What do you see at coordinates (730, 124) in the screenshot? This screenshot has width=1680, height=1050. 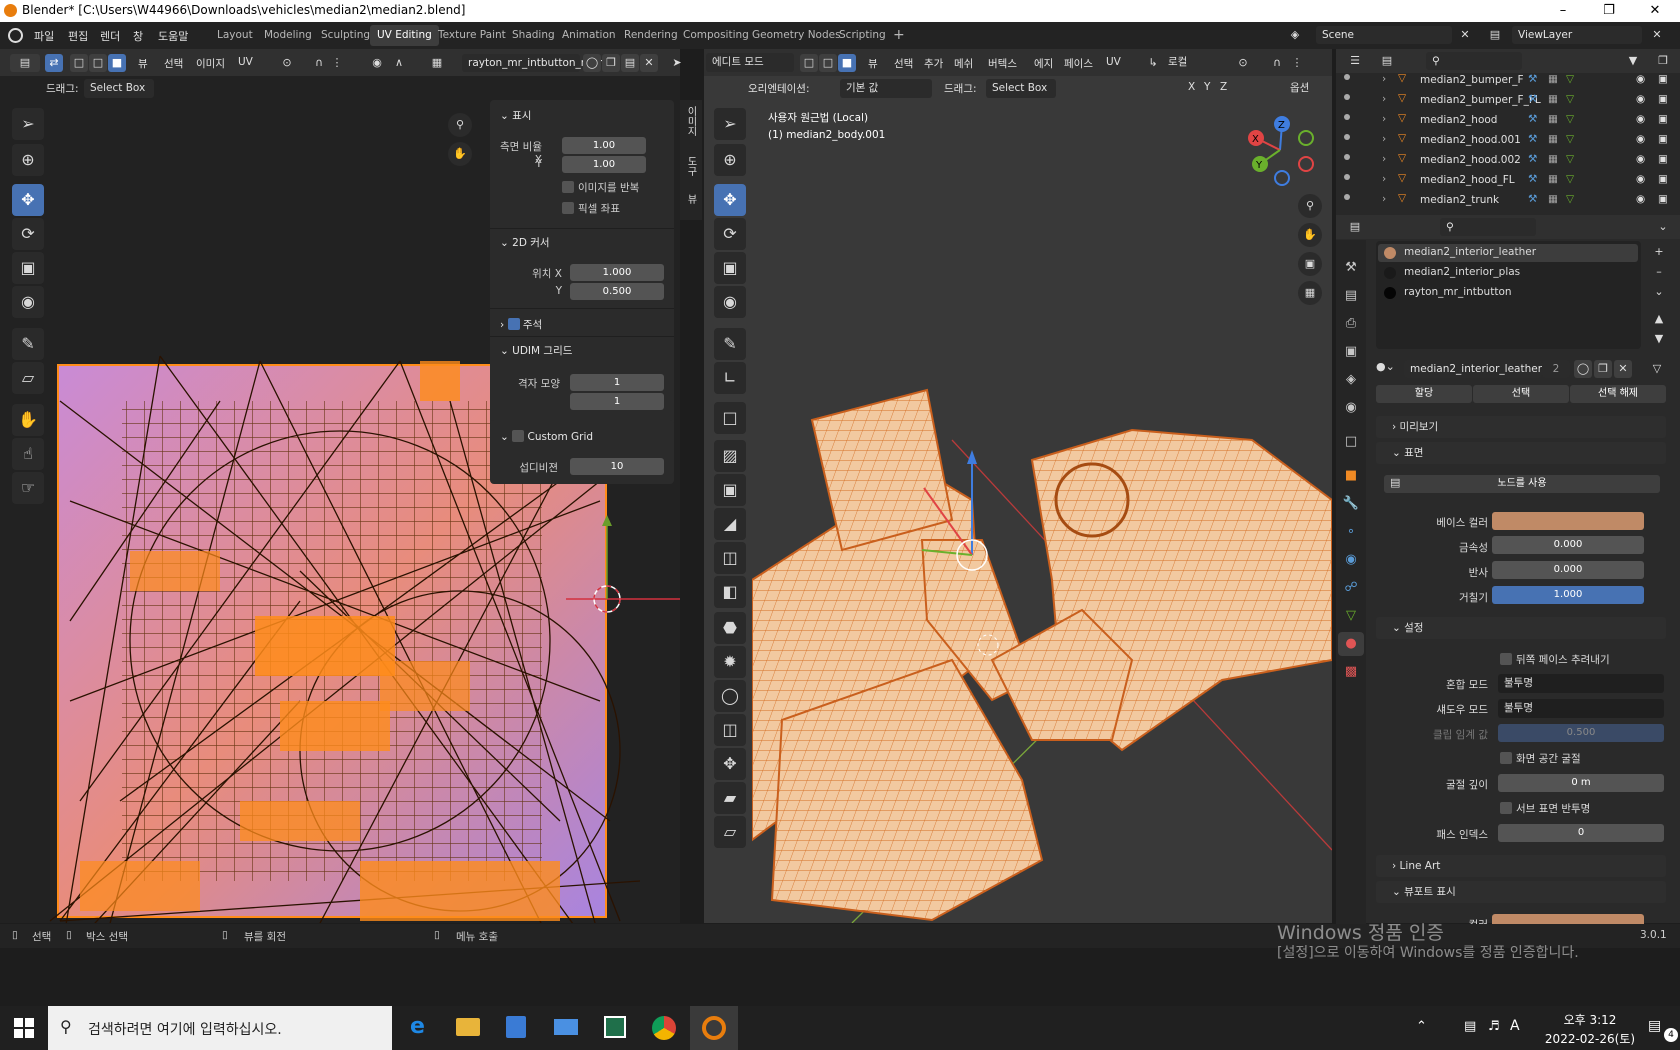 I see `vp-select-tool-icon: ➢` at bounding box center [730, 124].